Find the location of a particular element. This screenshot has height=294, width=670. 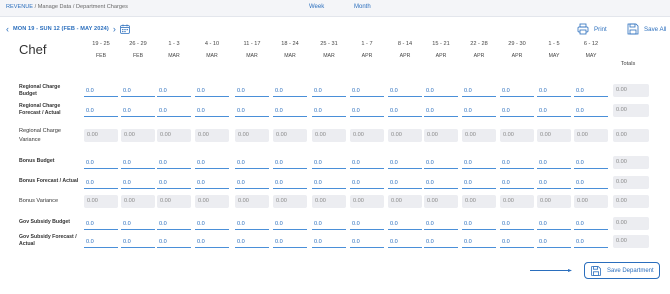

save-all-button: Save All is located at coordinates (646, 29).